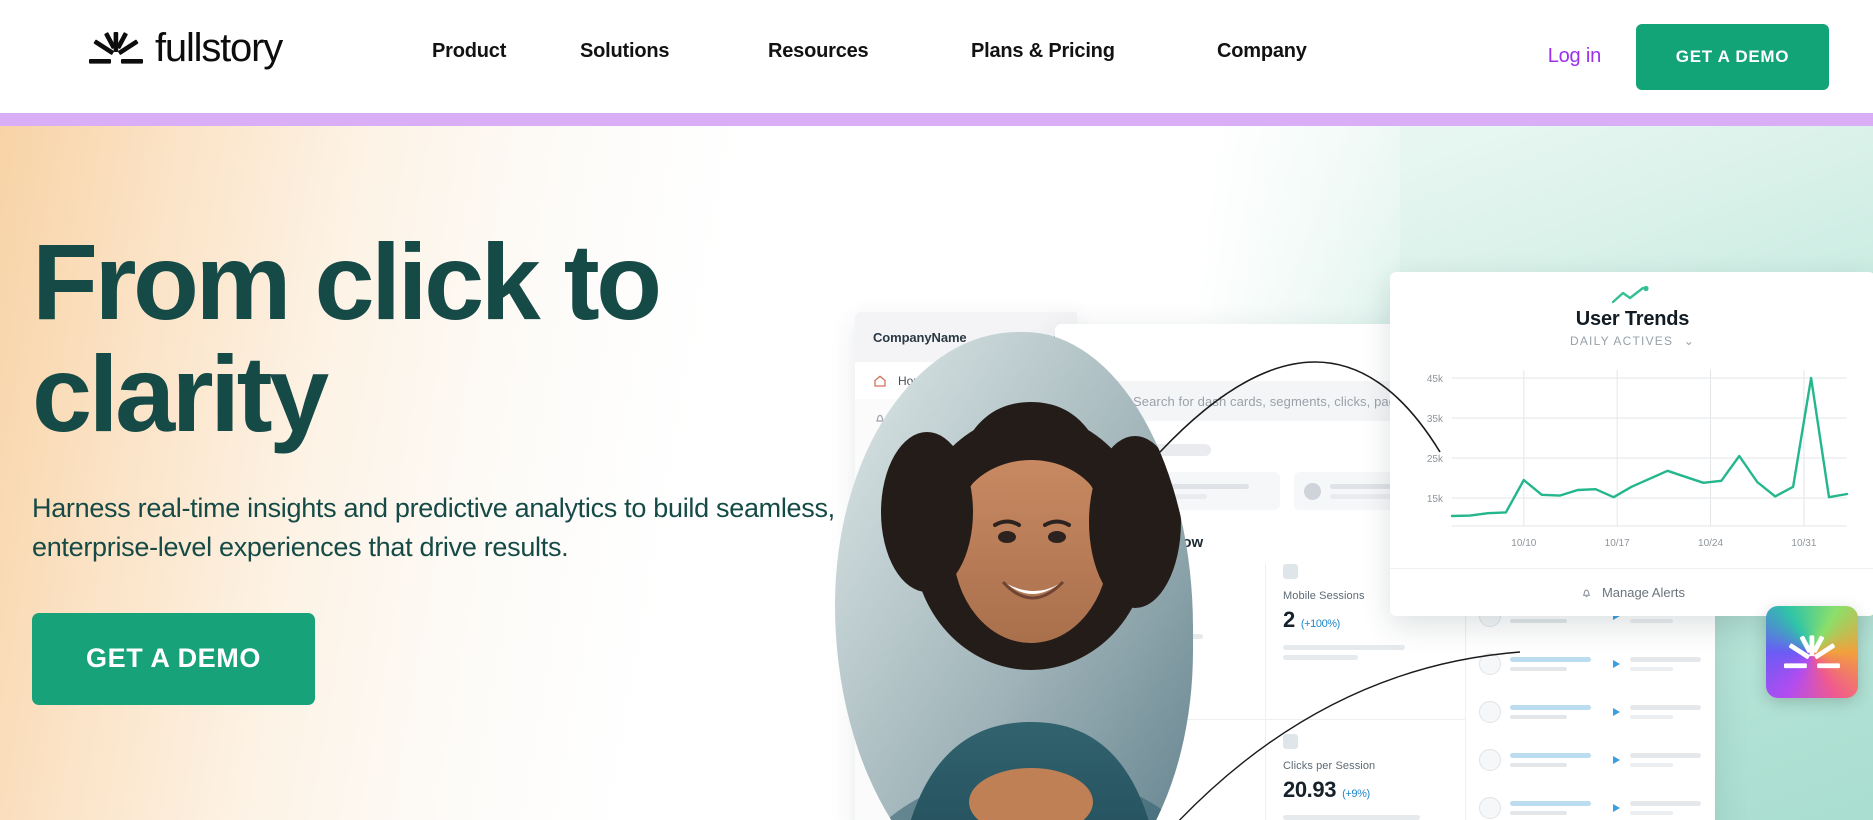 Image resolution: width=1873 pixels, height=820 pixels. Describe the element at coordinates (1435, 499) in the screenshot. I see `svg-text: 15k` at that location.